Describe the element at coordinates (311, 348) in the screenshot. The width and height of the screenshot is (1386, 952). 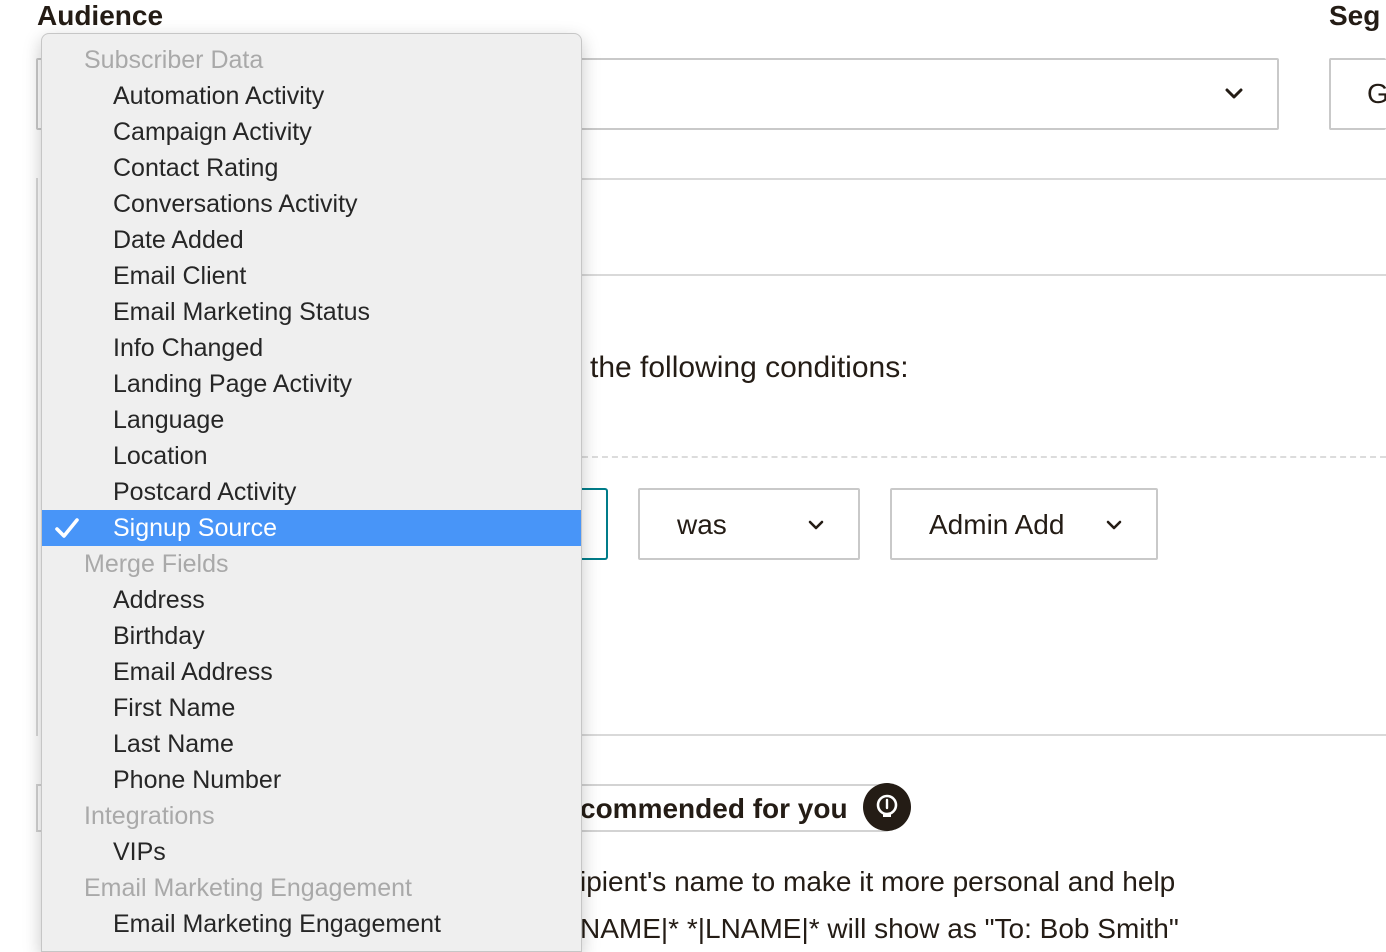
I see `menu-item: Info Changed` at that location.